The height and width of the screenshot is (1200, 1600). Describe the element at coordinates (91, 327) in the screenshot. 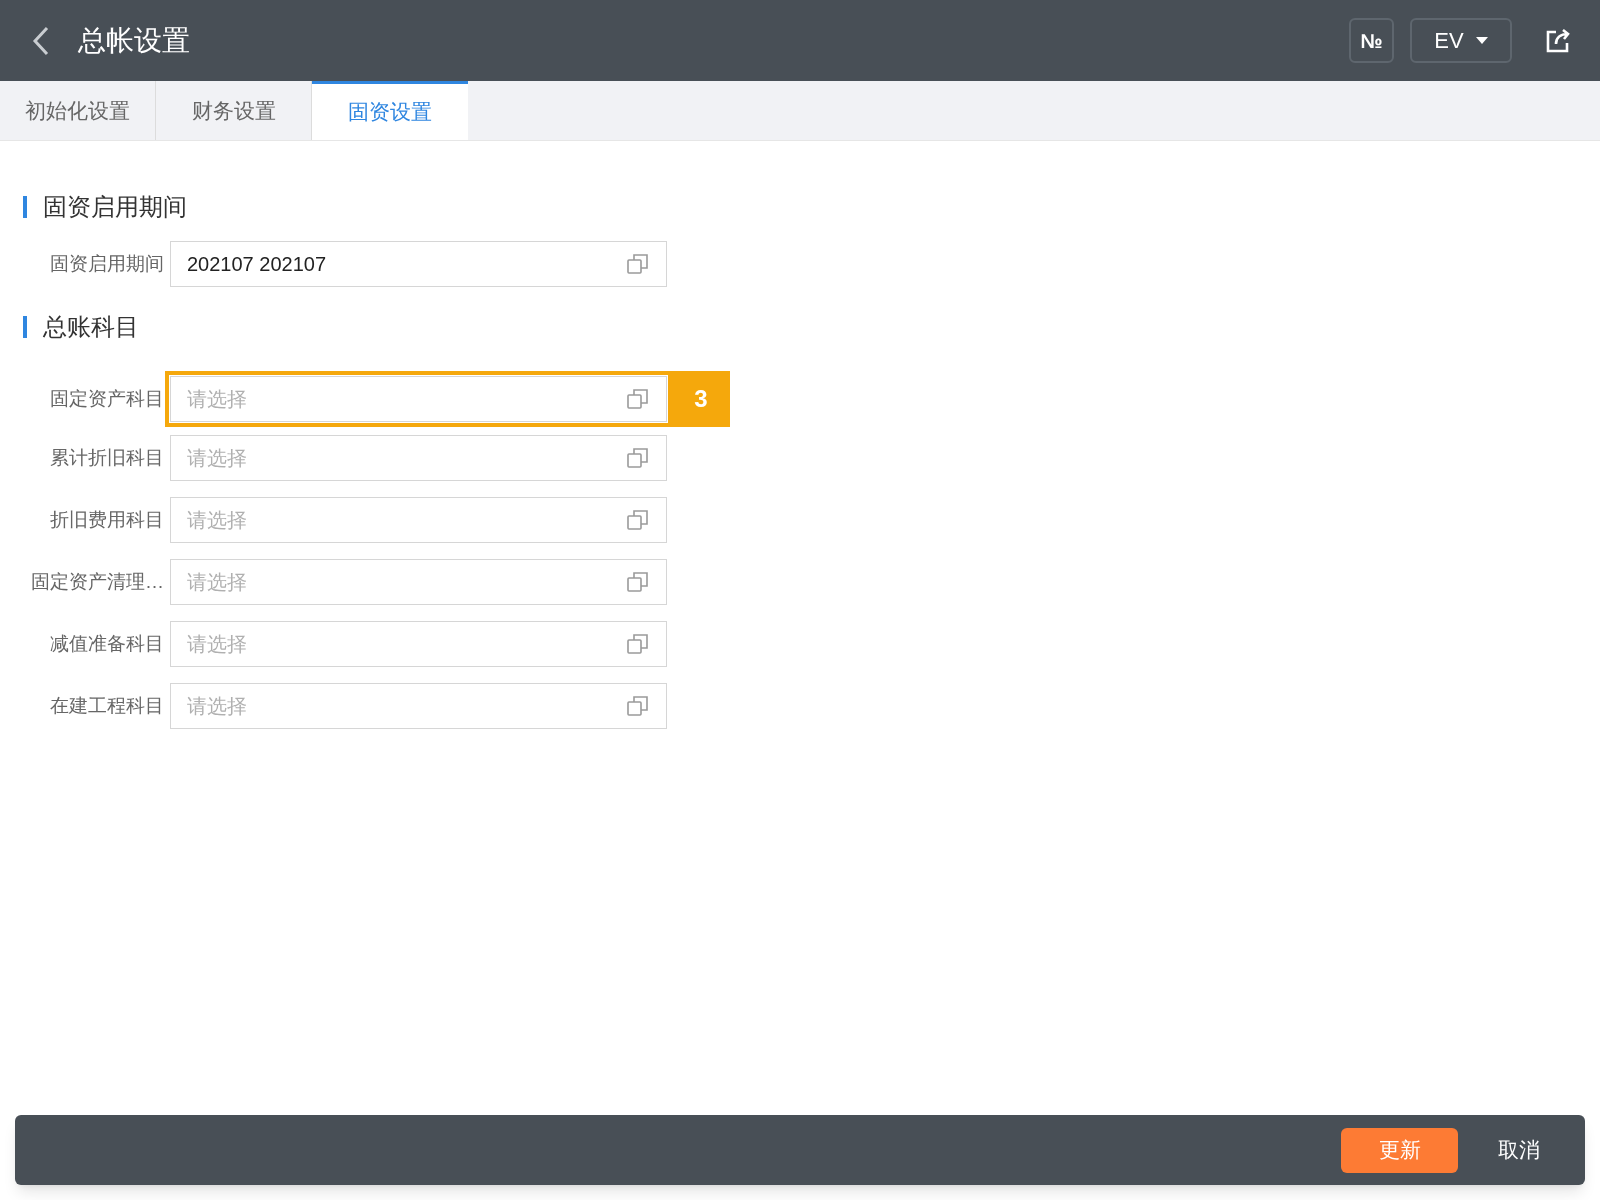

I see `section-title: 总账科目` at that location.